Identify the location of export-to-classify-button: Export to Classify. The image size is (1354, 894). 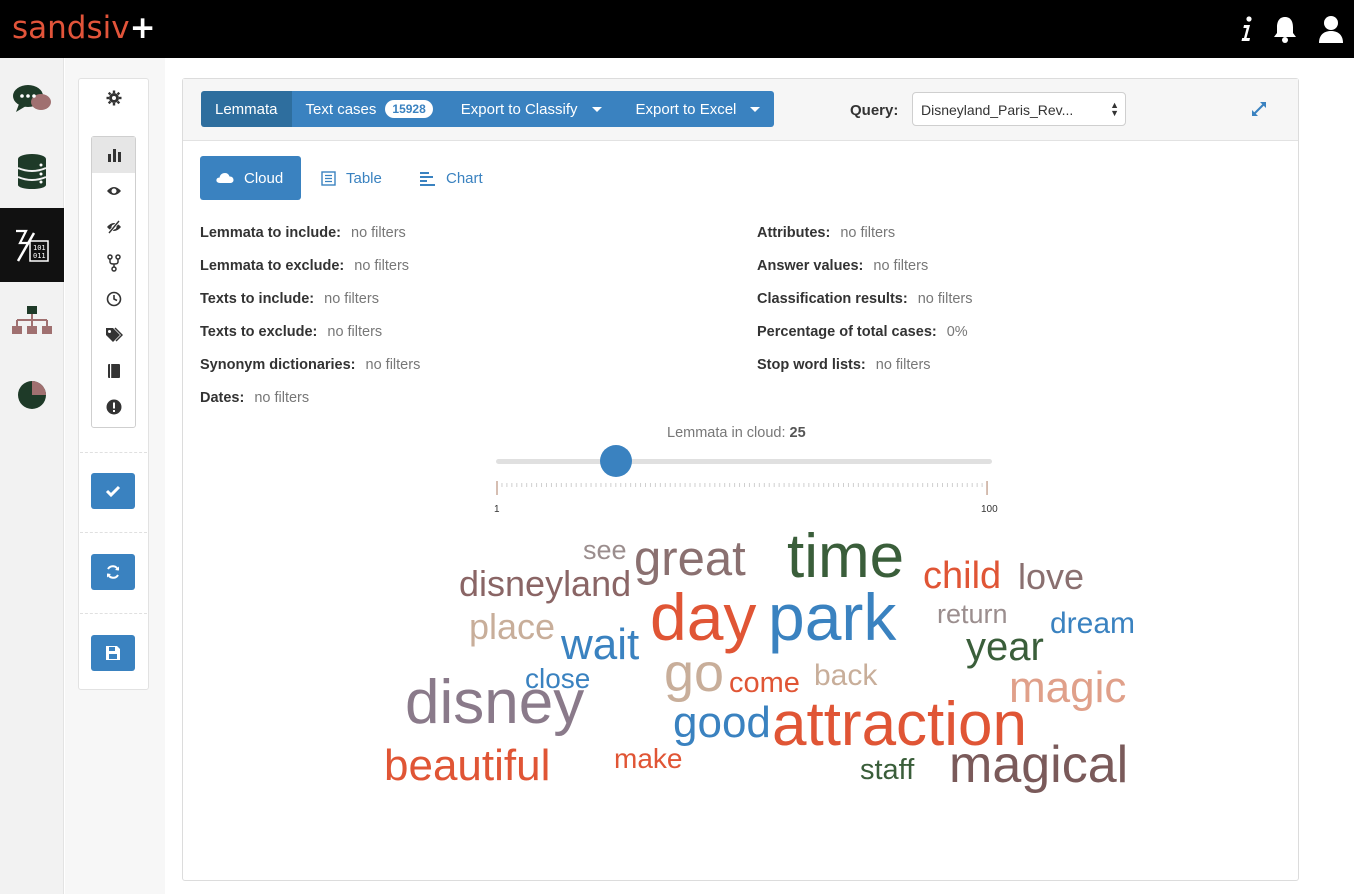
(529, 109).